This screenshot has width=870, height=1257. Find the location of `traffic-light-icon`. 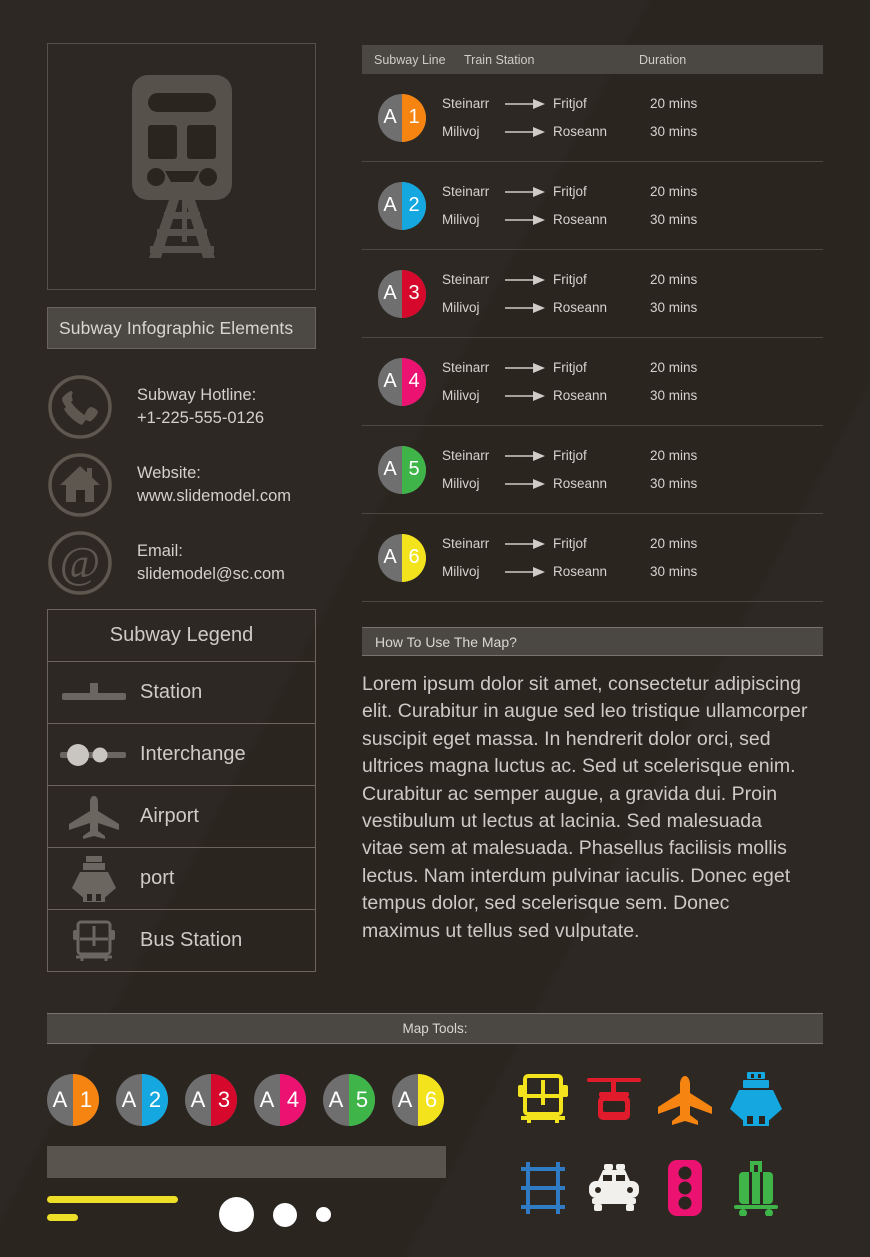

traffic-light-icon is located at coordinates (685, 1188).